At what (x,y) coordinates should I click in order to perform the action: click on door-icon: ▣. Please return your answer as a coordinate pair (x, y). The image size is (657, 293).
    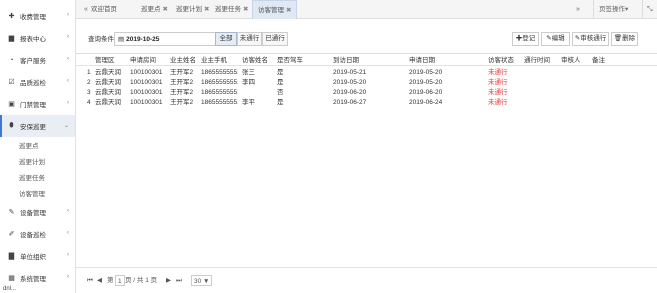
    Looking at the image, I should click on (11, 104).